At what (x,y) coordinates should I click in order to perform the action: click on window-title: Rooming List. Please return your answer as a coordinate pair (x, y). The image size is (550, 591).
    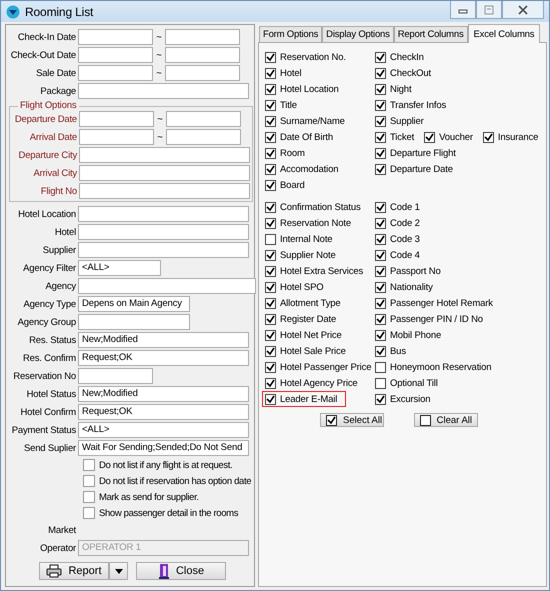
    Looking at the image, I should click on (59, 11).